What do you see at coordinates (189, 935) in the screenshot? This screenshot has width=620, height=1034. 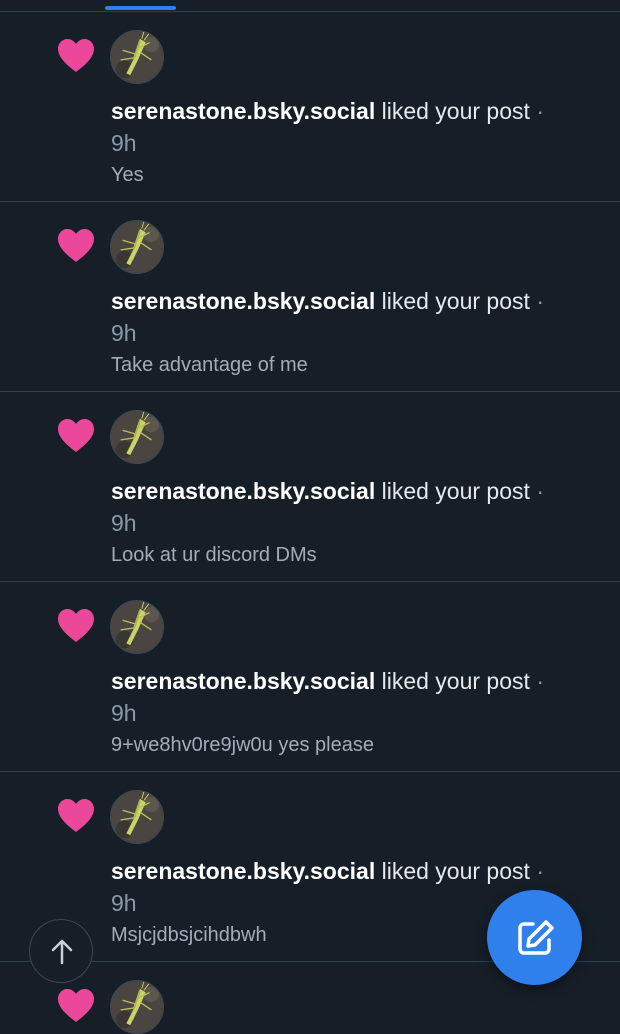 I see `post-preview: Msjcjdbsjcihdbwh` at bounding box center [189, 935].